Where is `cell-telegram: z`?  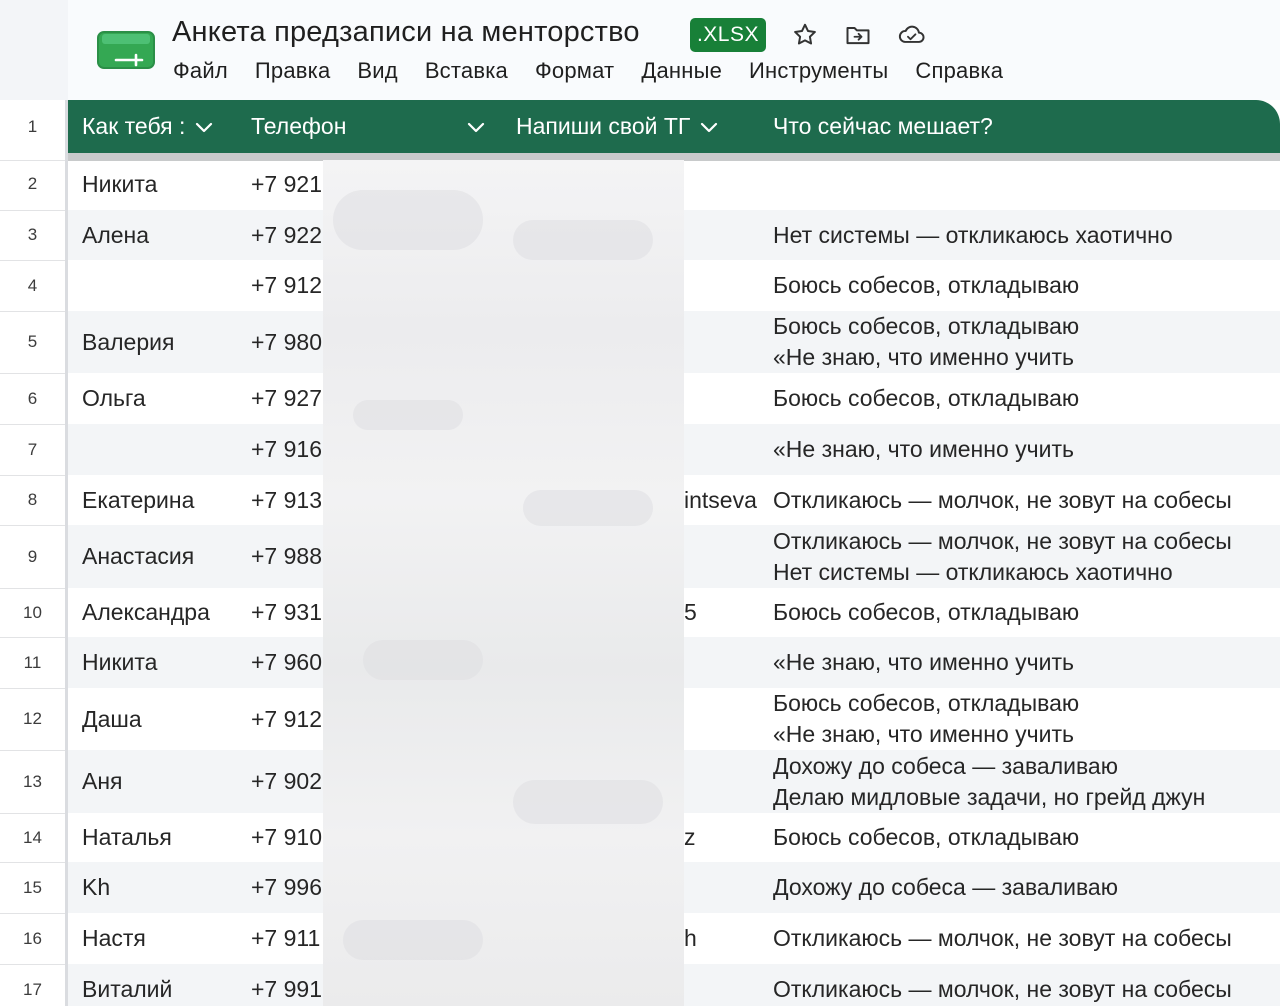
cell-telegram: z is located at coordinates (729, 837).